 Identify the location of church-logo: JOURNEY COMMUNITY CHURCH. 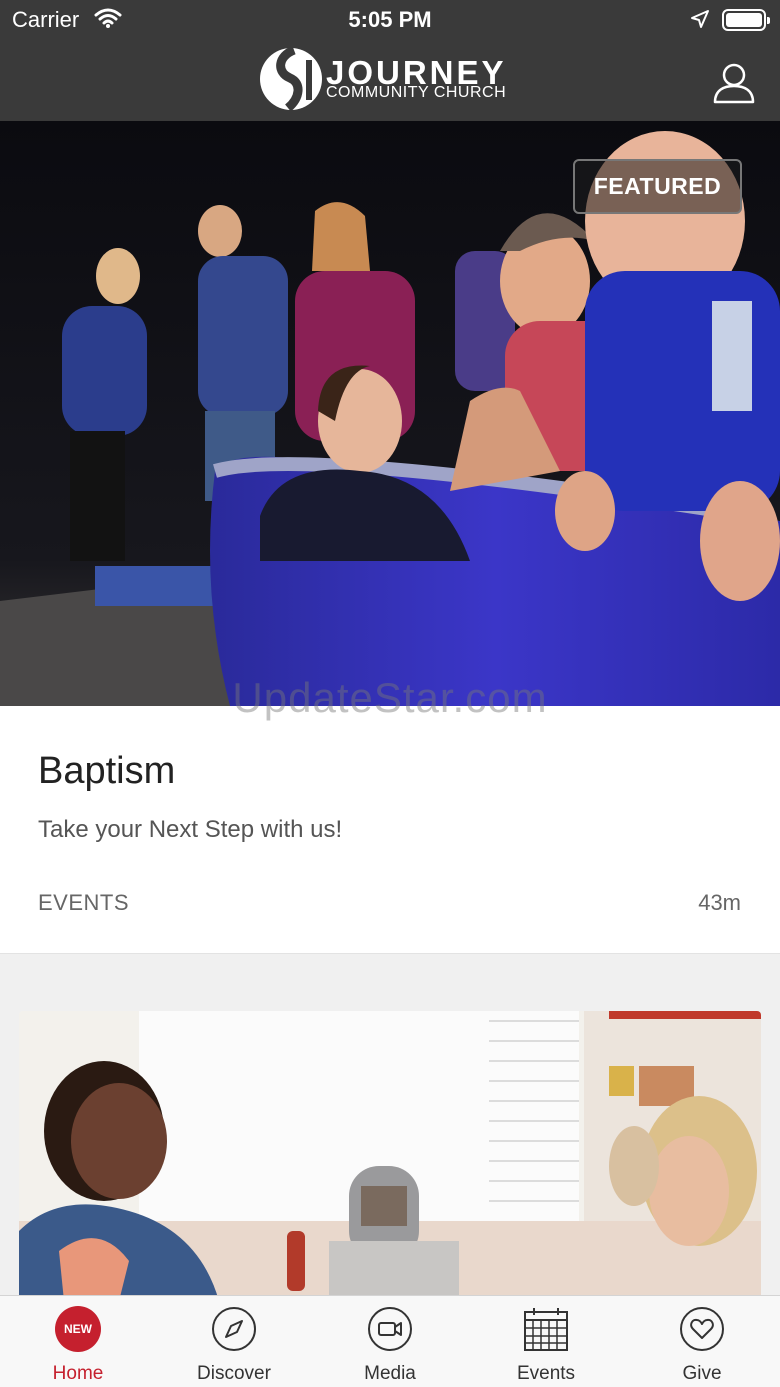
(393, 79).